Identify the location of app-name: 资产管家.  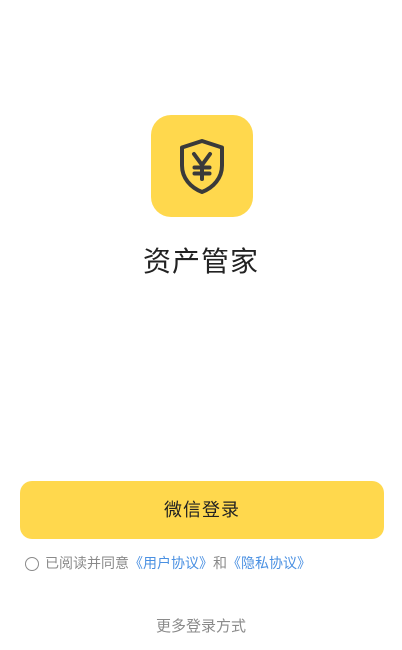
(200, 261).